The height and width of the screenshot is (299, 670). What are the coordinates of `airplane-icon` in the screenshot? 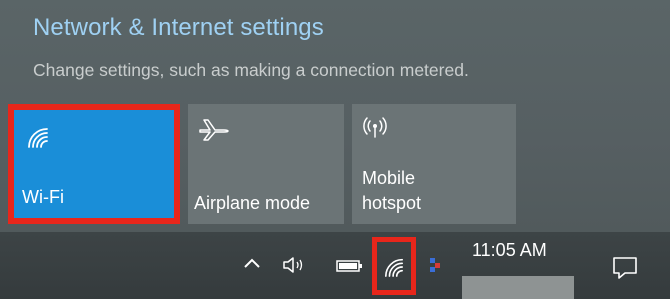 It's located at (214, 132).